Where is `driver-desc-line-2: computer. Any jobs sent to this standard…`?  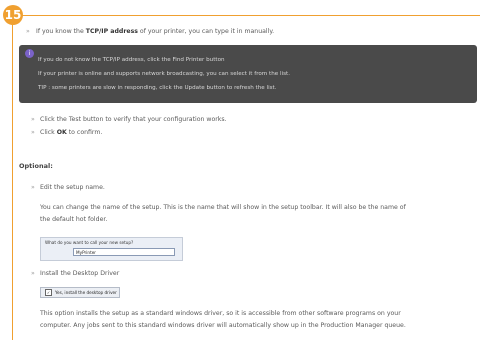 driver-desc-line-2: computer. Any jobs sent to this standard… is located at coordinates (223, 325).